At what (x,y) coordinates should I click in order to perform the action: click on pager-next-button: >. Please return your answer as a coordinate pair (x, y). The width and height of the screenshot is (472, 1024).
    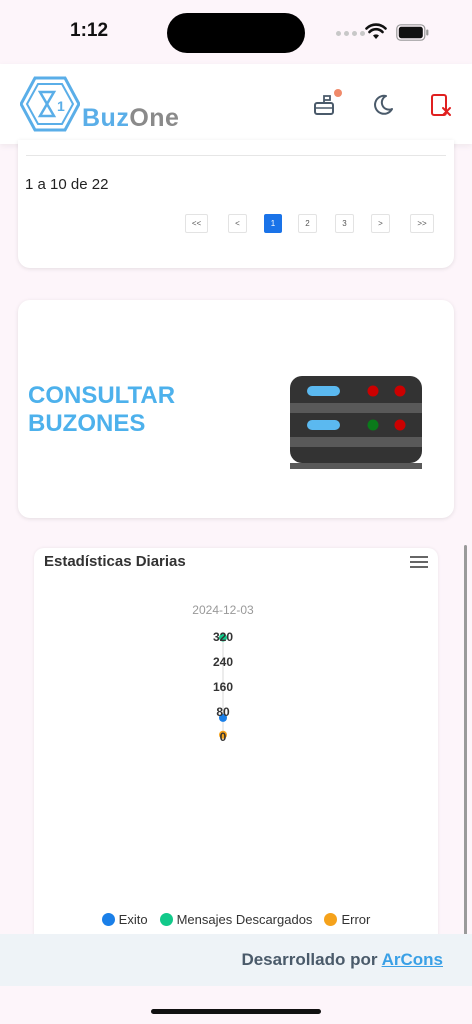
    Looking at the image, I should click on (380, 223).